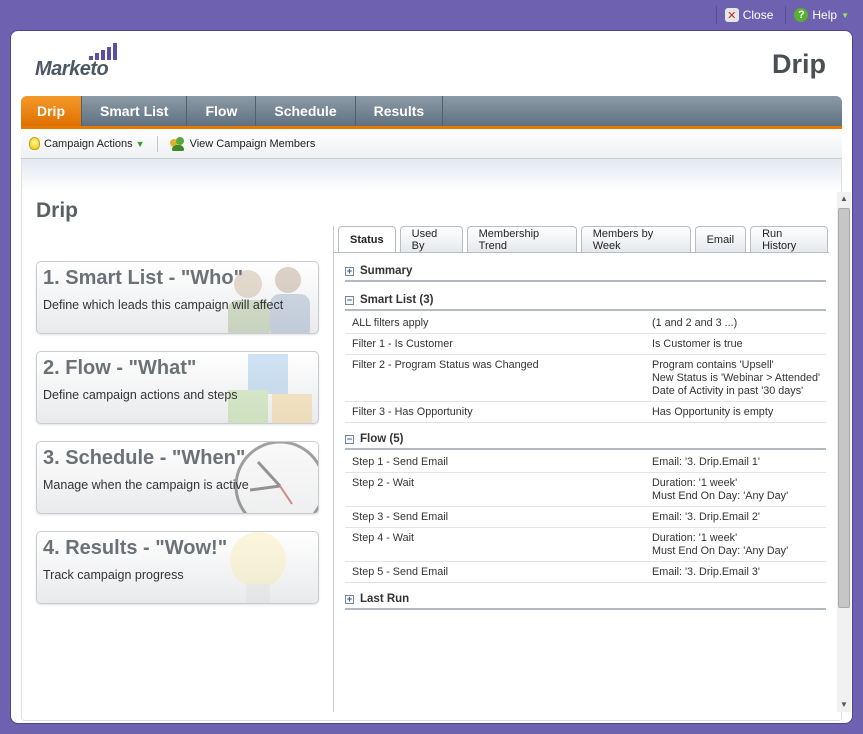  What do you see at coordinates (585, 323) in the screenshot?
I see `table-row: ALL filters apply (1 and 2 and 3 ...)` at bounding box center [585, 323].